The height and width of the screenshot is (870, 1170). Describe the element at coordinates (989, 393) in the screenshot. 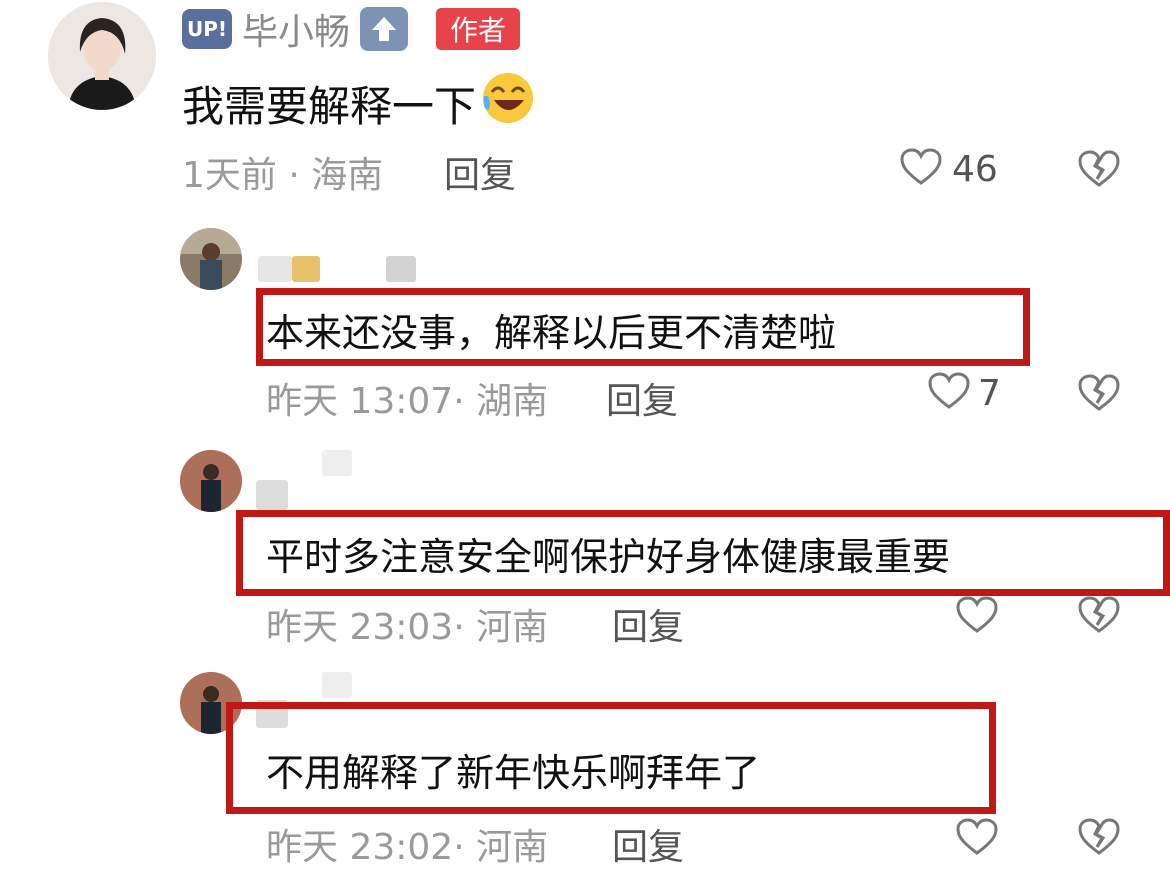

I see `reply-1-like-count: 7` at that location.